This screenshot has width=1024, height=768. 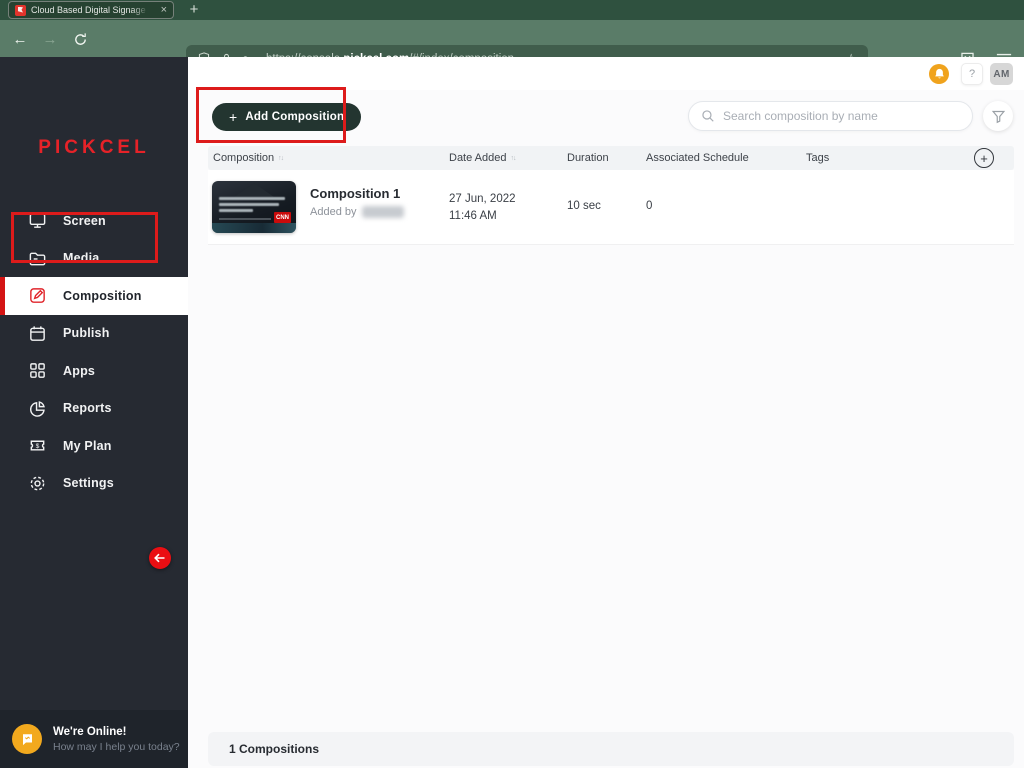 I want to click on schedule-count-cell: 0, so click(x=649, y=206).